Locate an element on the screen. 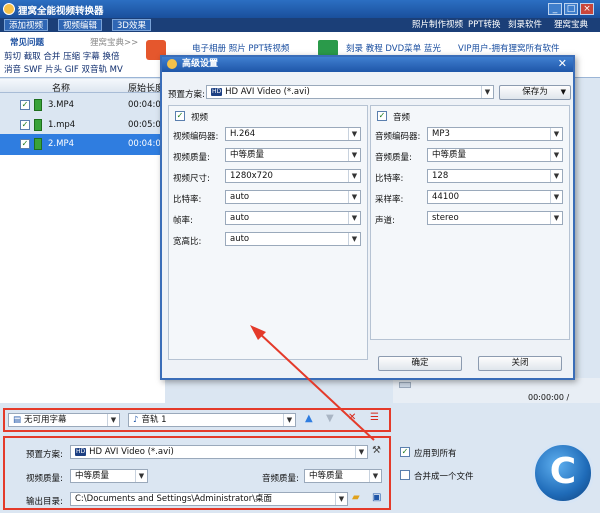 The height and width of the screenshot is (513, 600). annotation-arrow is located at coordinates (312, 383).